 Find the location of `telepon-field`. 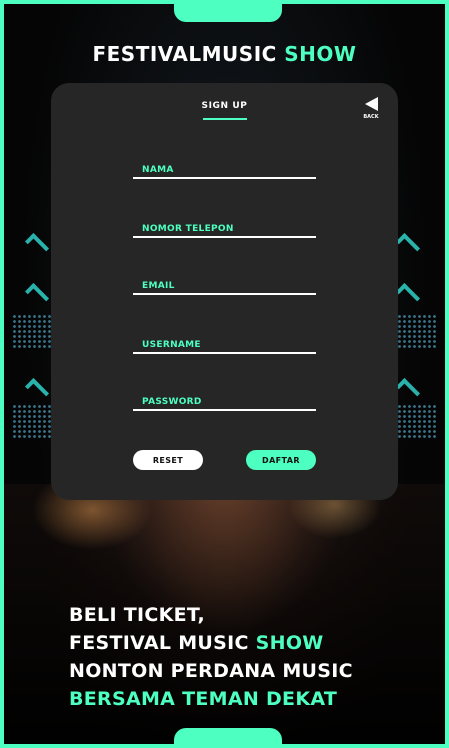

telepon-field is located at coordinates (224, 227).